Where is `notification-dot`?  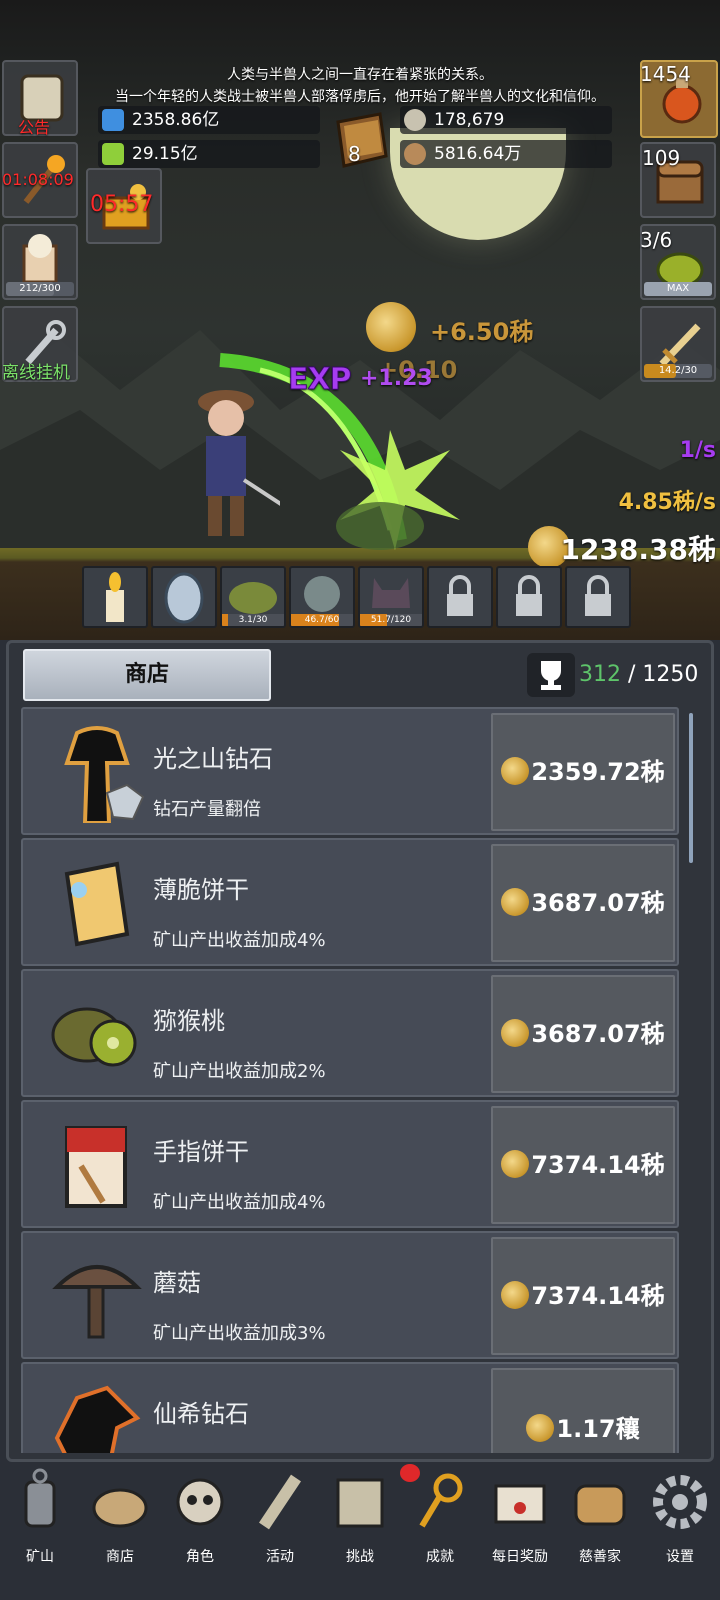
notification-dot is located at coordinates (410, 1473).